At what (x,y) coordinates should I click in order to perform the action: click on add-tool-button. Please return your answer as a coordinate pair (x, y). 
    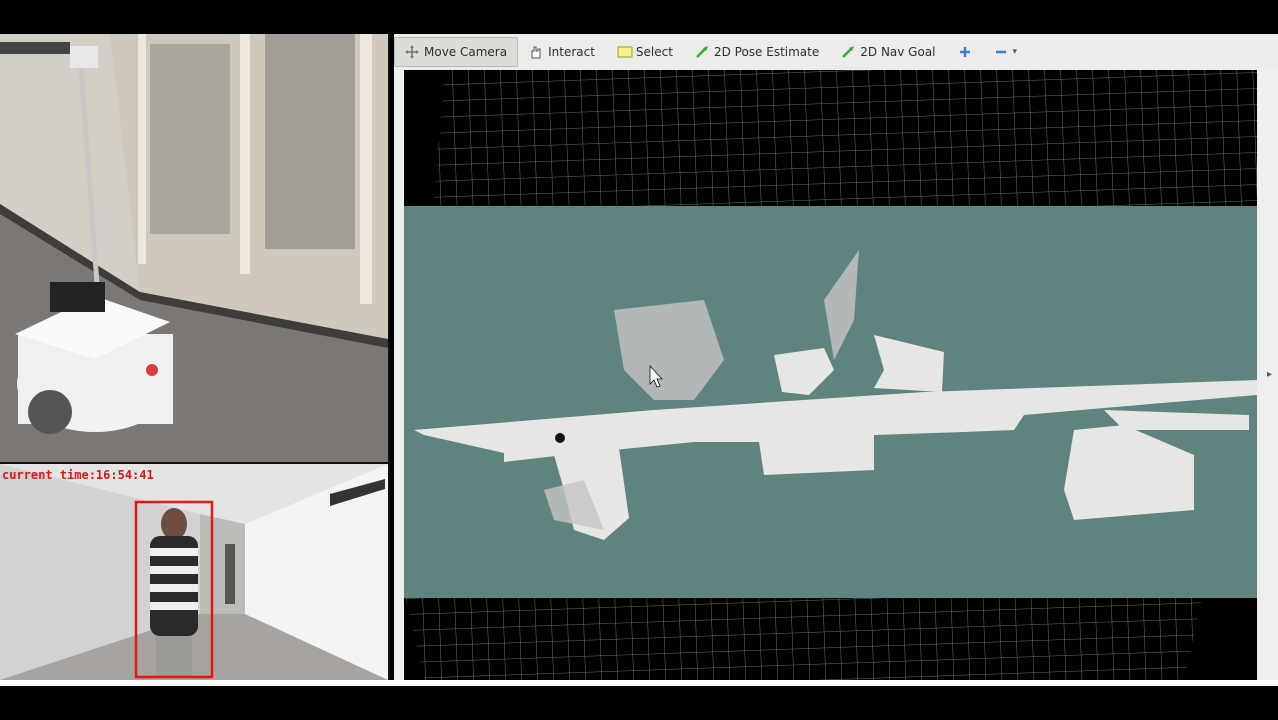
    Looking at the image, I should click on (965, 52).